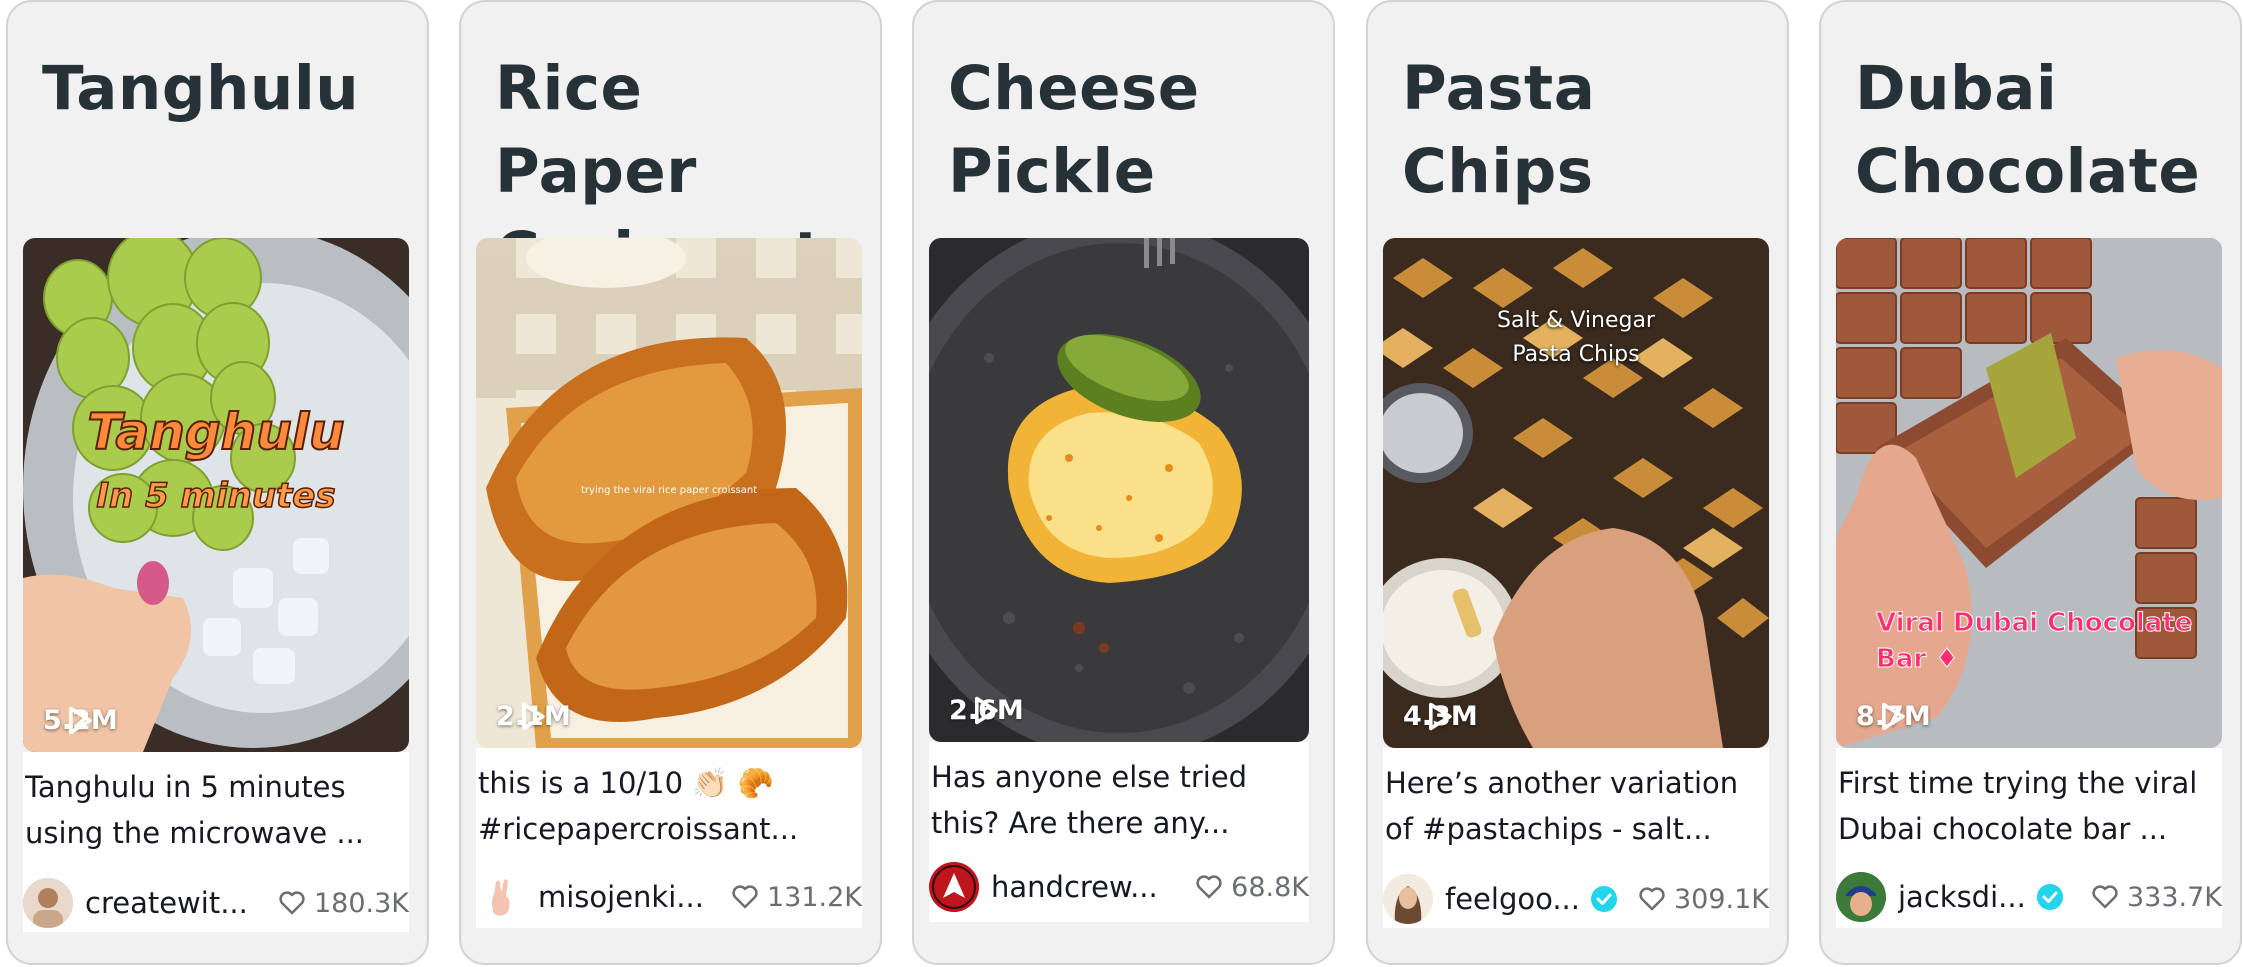 This screenshot has width=2243, height=967. I want to click on like-count-text: 131.2K, so click(814, 897).